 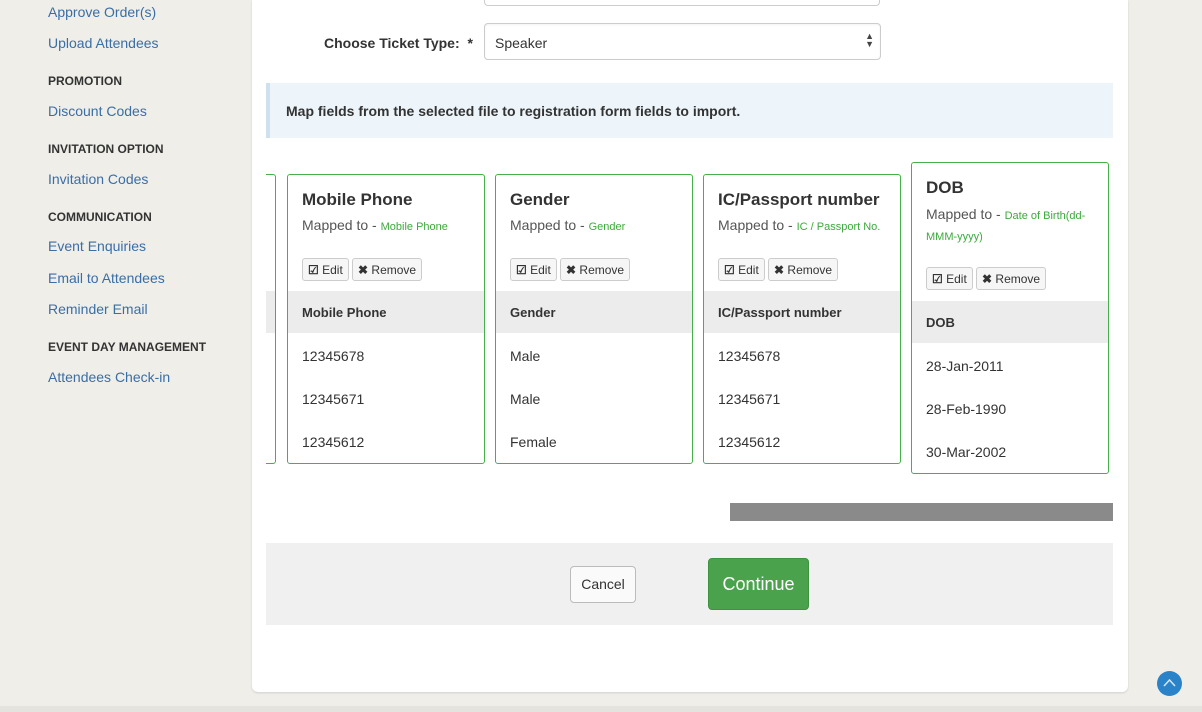 I want to click on sidebar-item-event-enquiries: Event Enquiries, so click(x=97, y=246).